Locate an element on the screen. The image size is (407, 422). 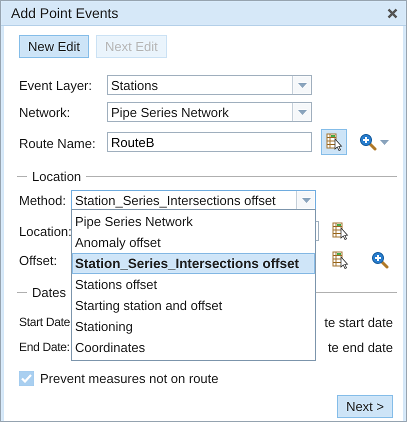
field-label: Method: is located at coordinates (43, 200).